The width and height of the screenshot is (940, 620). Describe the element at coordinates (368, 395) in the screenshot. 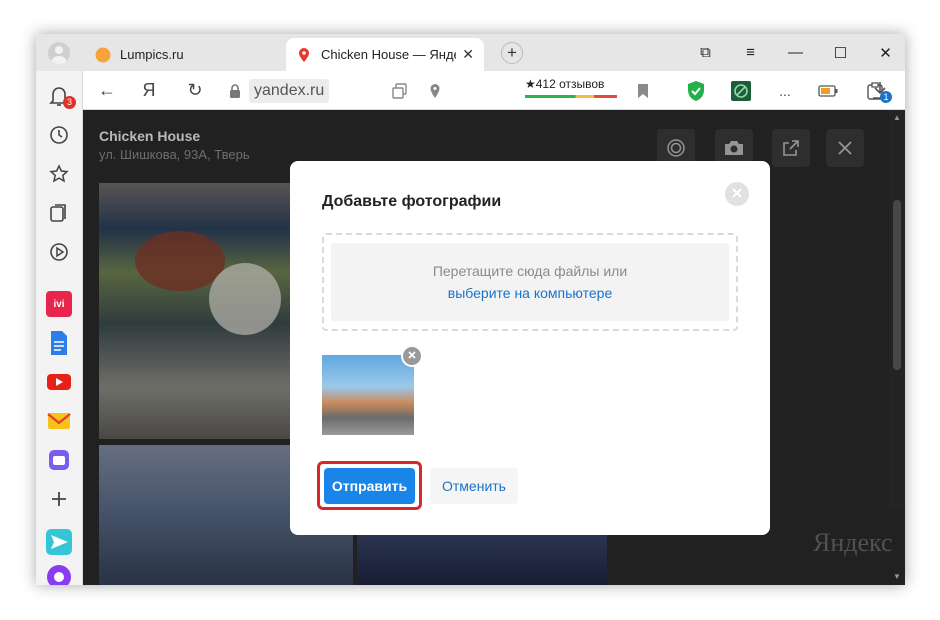

I see `uploaded-photo-thumbnail` at that location.